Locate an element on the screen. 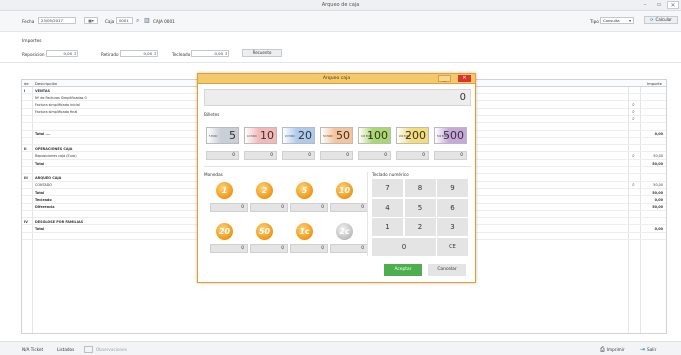  coin-10-button: 10 is located at coordinates (344, 190).